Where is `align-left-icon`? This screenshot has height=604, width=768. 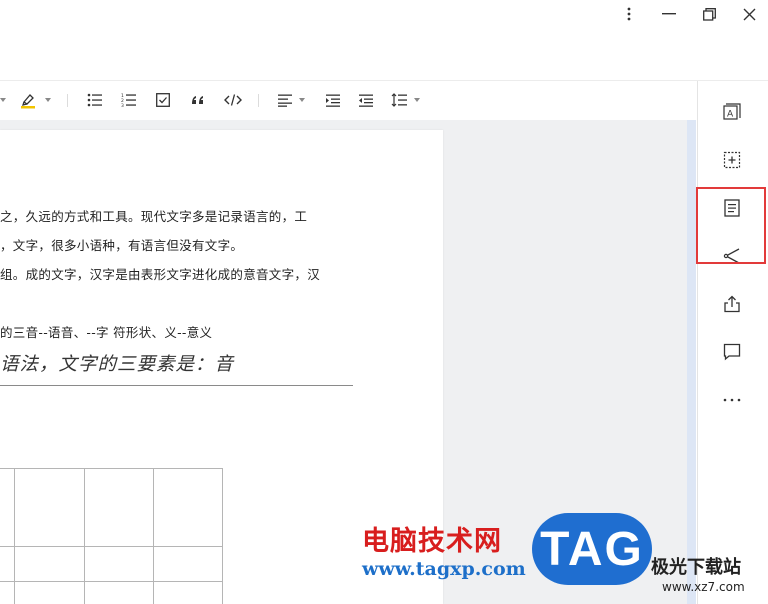
align-left-icon is located at coordinates (285, 100).